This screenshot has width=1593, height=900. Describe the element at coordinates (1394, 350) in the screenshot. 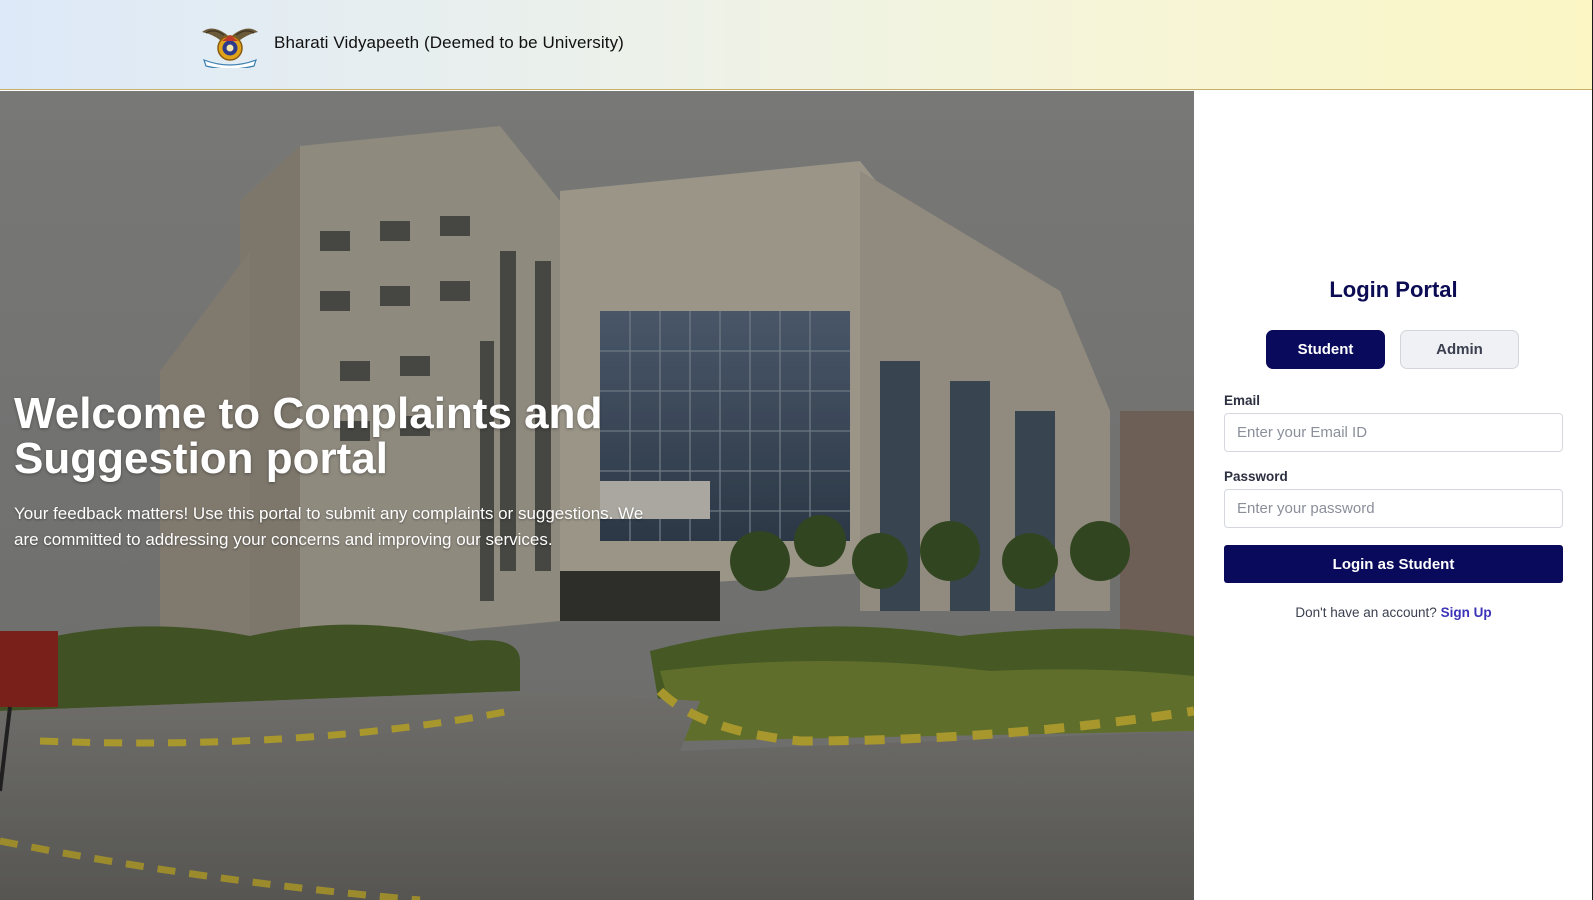

I see `role-tabs: Student Admin` at that location.